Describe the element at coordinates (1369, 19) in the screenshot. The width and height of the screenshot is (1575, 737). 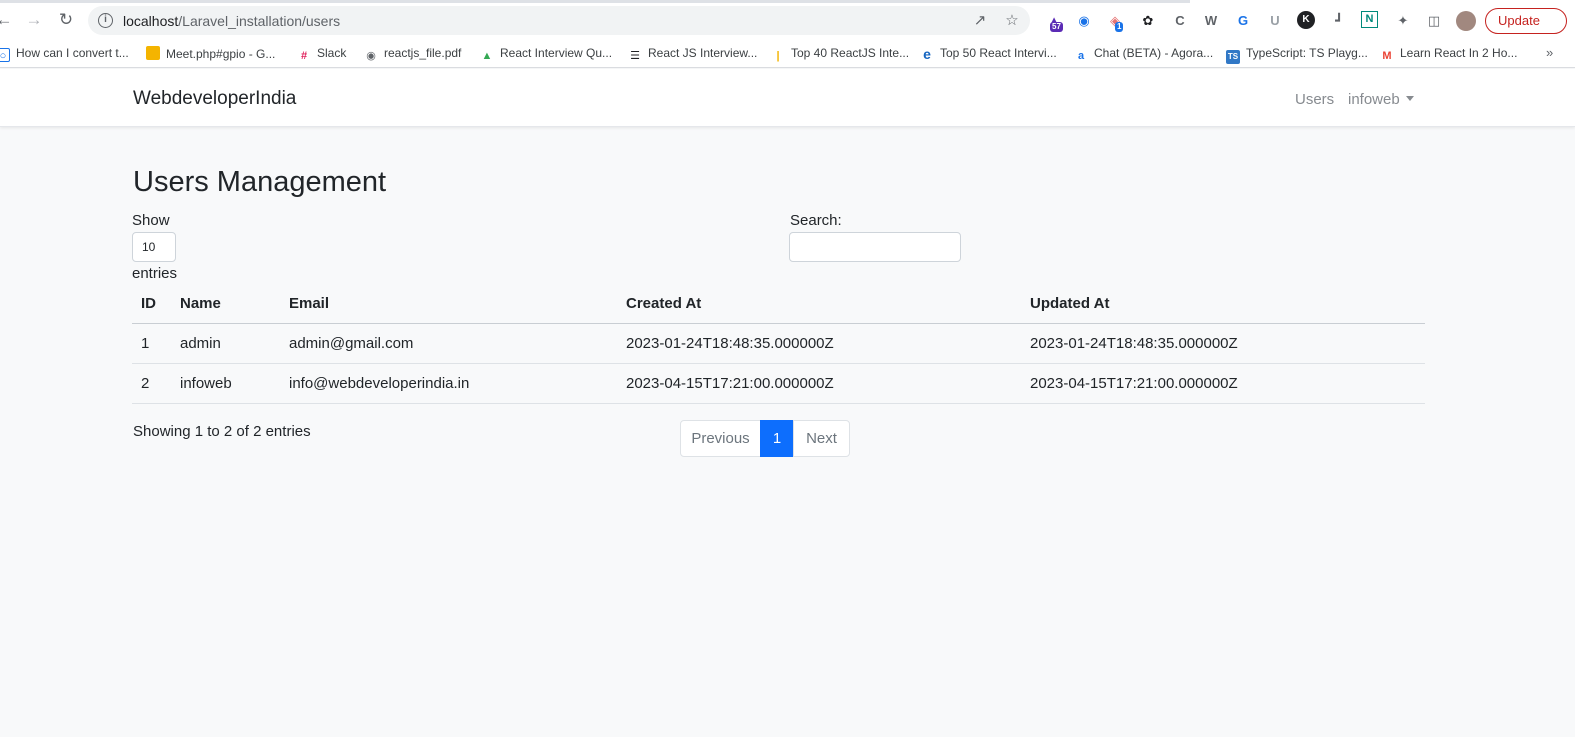
I see `extension-n-icon: N` at that location.